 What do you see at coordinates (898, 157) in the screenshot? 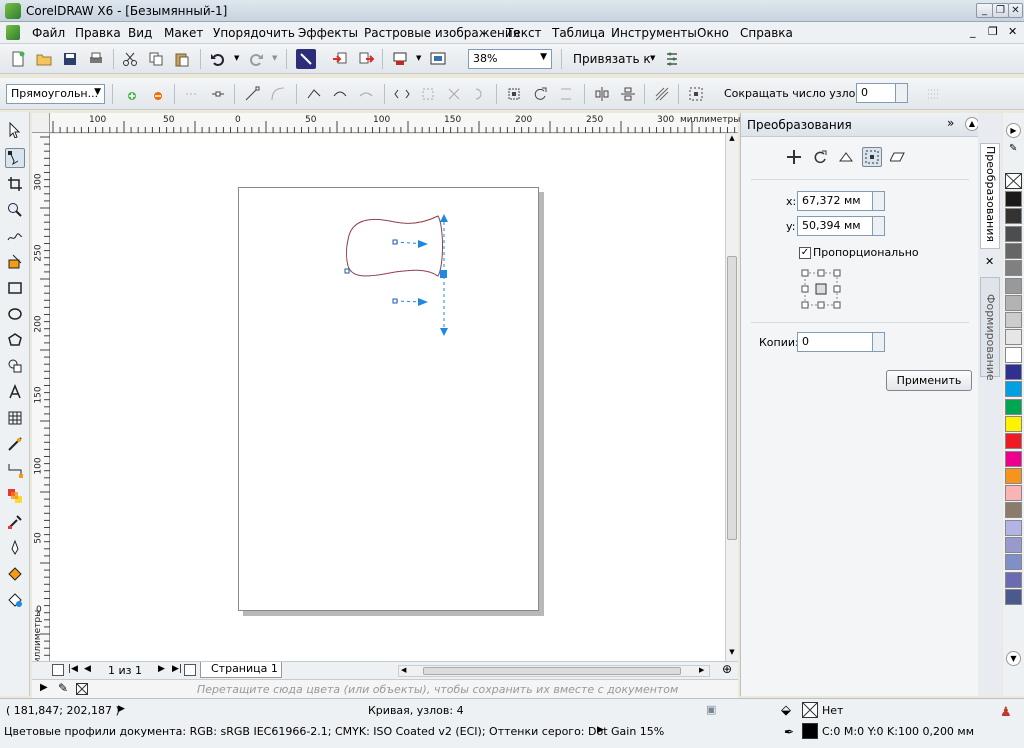
I see `skew-mode-icon` at bounding box center [898, 157].